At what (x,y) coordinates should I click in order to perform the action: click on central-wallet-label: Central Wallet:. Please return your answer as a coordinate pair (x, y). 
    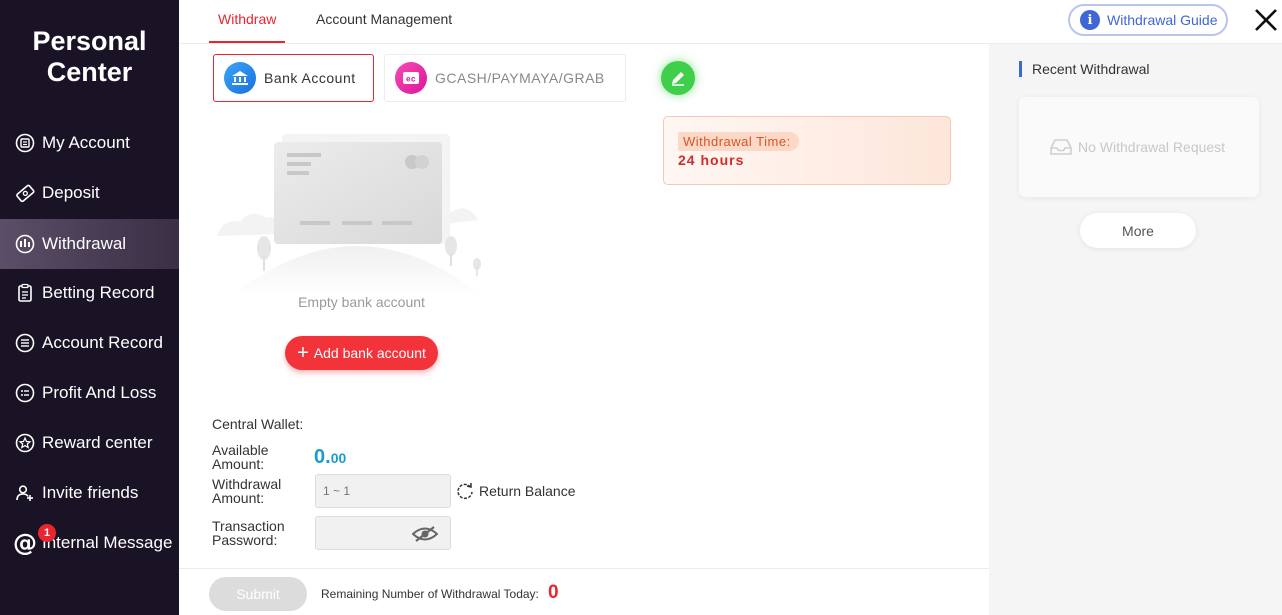
    Looking at the image, I should click on (258, 424).